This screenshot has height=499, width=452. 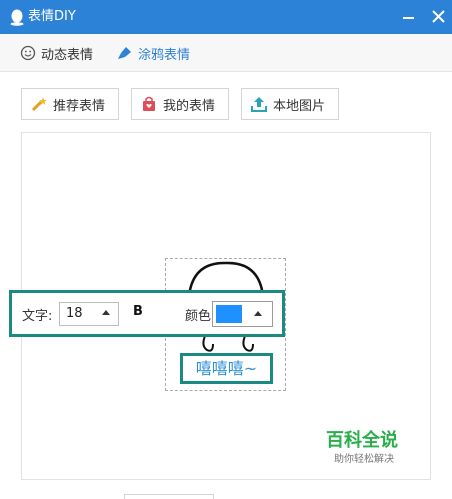 What do you see at coordinates (189, 106) in the screenshot?
I see `button-label: 我的表情` at bounding box center [189, 106].